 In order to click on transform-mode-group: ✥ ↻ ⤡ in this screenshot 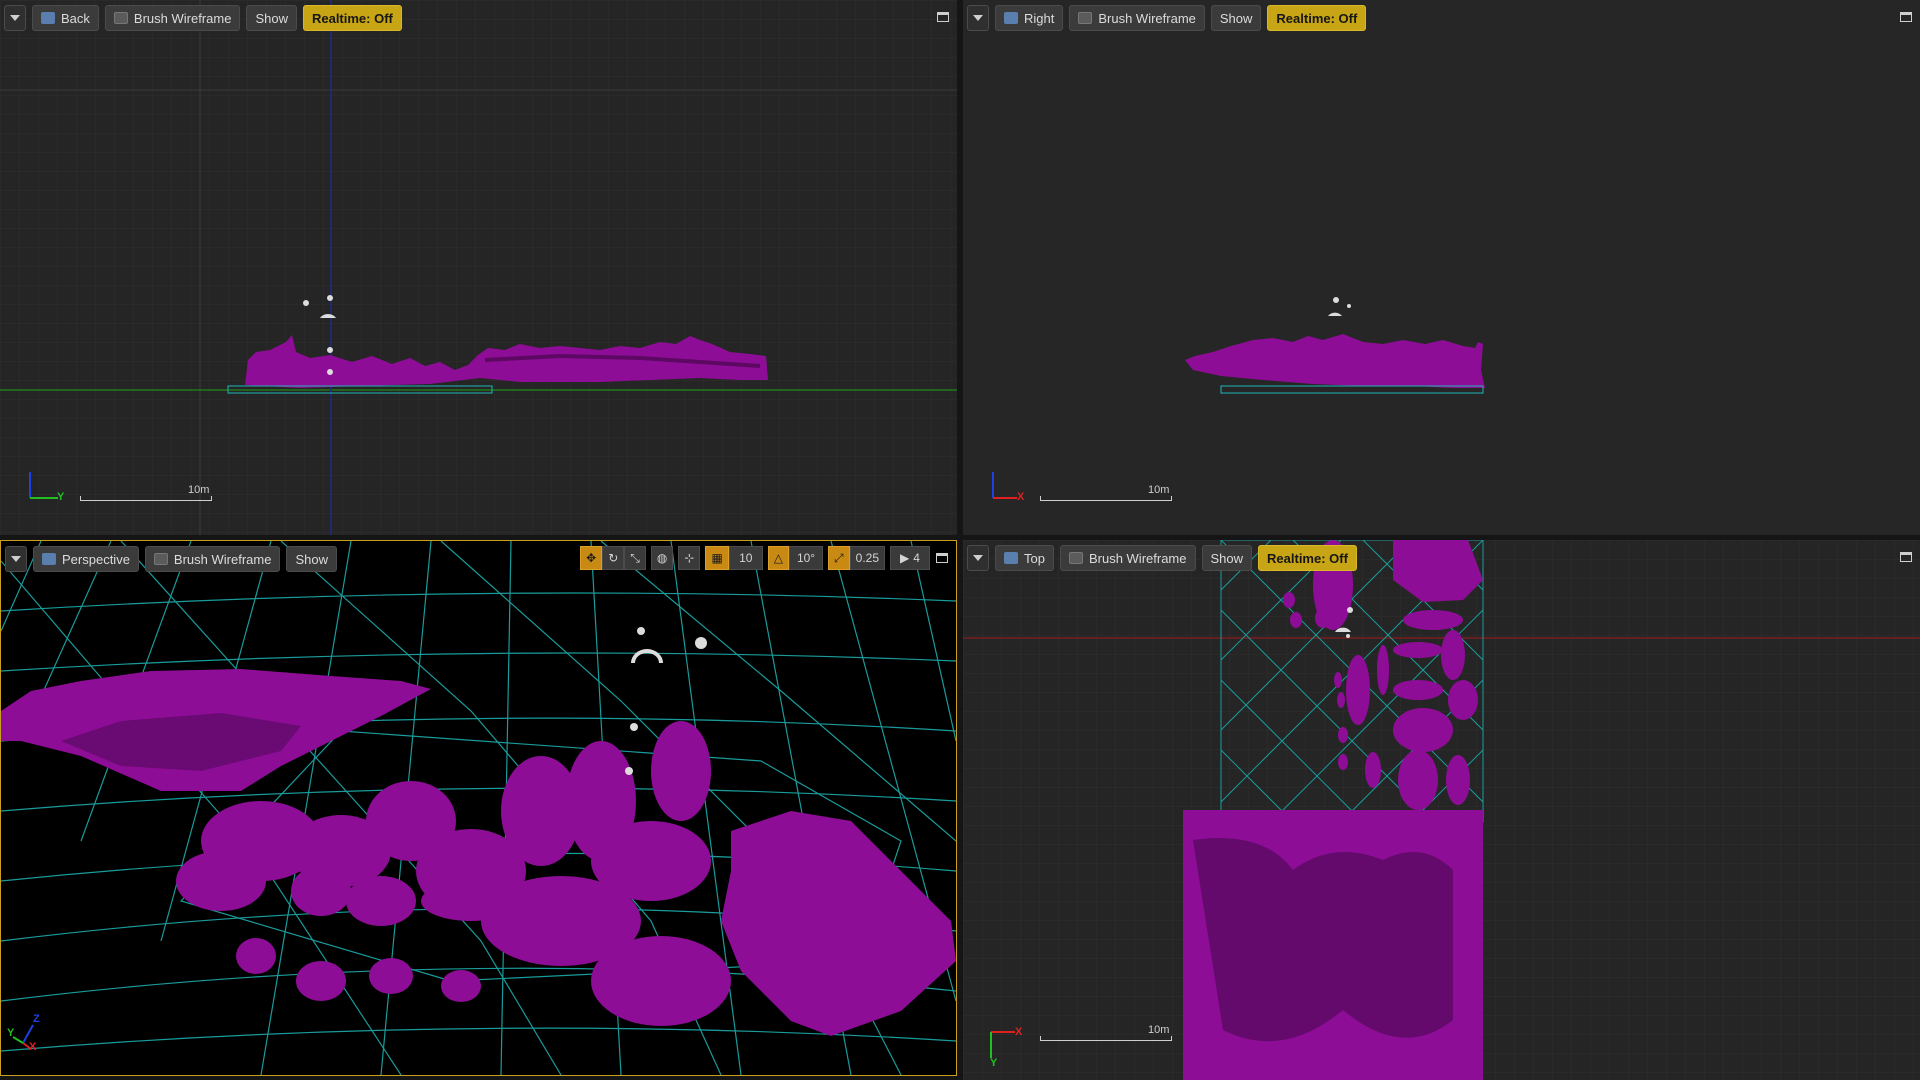, I will do `click(613, 558)`.